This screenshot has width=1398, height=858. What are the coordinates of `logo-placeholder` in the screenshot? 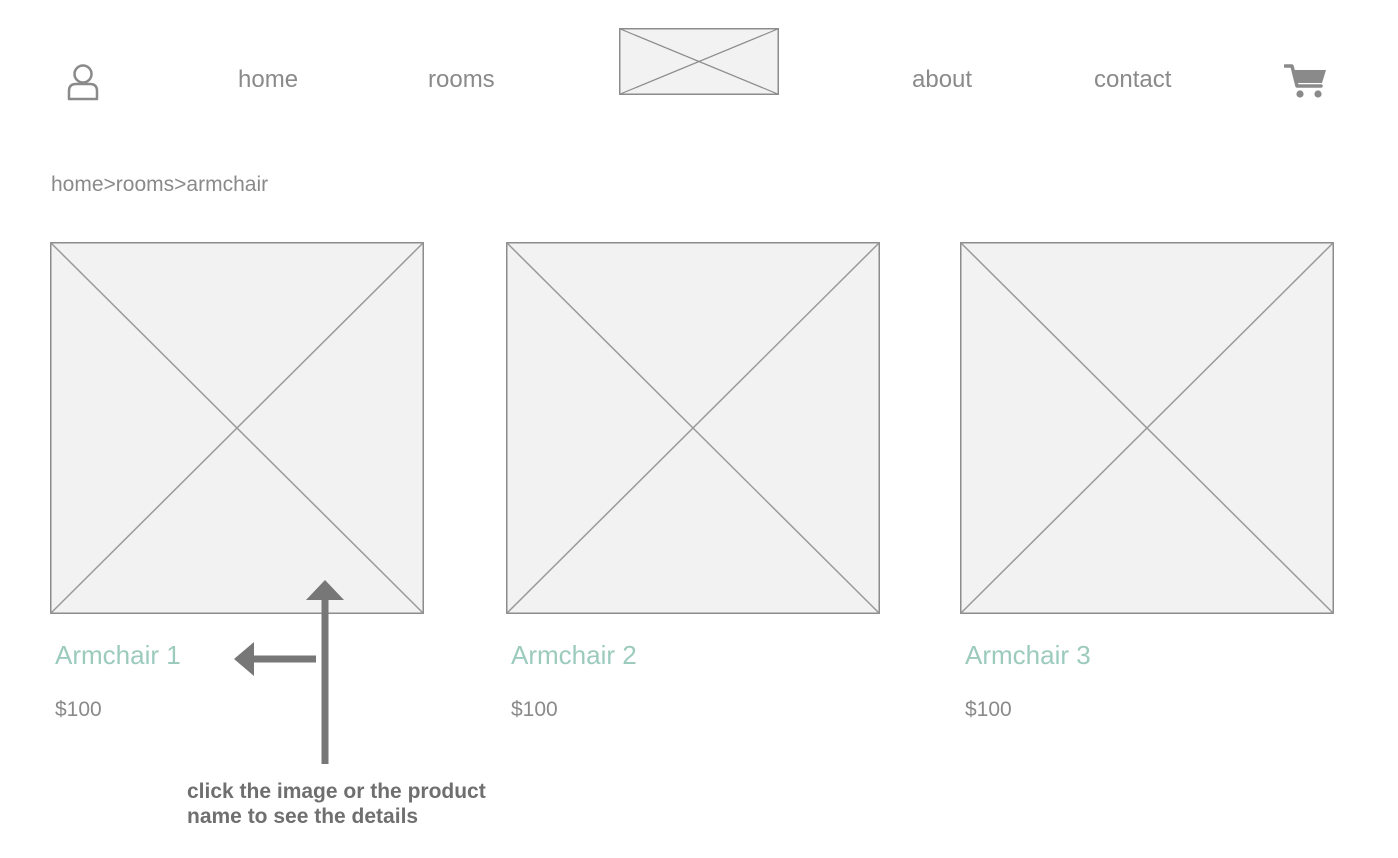 It's located at (699, 61).